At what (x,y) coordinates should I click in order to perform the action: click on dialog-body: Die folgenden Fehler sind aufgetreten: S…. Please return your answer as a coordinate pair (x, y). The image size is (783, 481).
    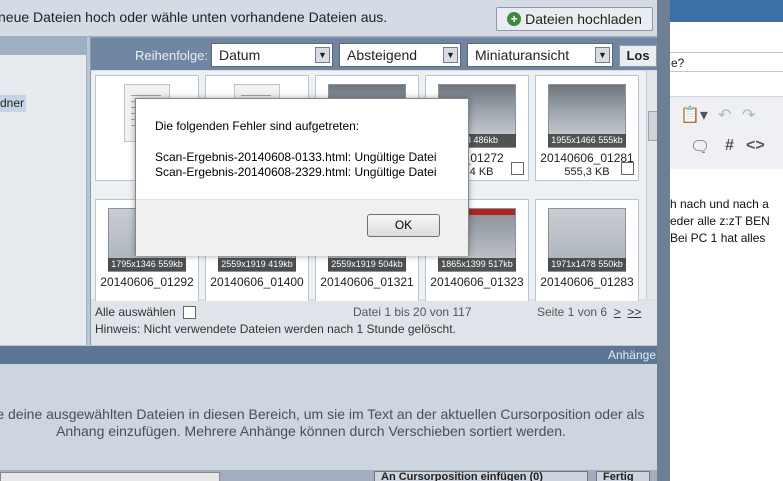
    Looking at the image, I should click on (302, 149).